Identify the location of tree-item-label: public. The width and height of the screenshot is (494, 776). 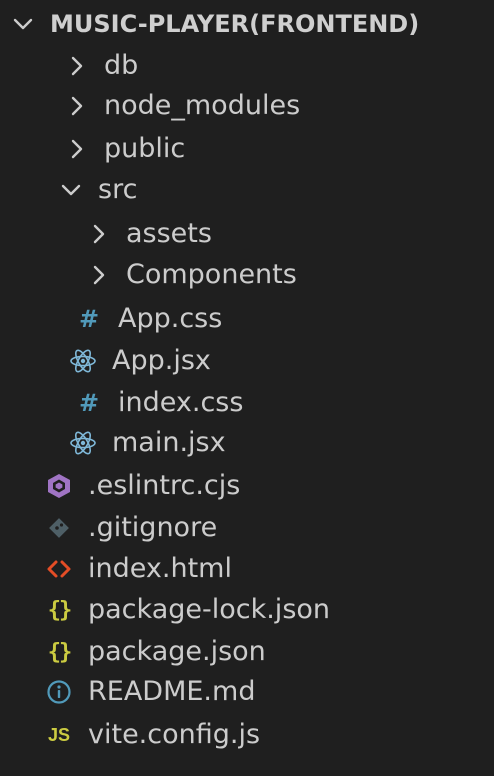
(145, 148).